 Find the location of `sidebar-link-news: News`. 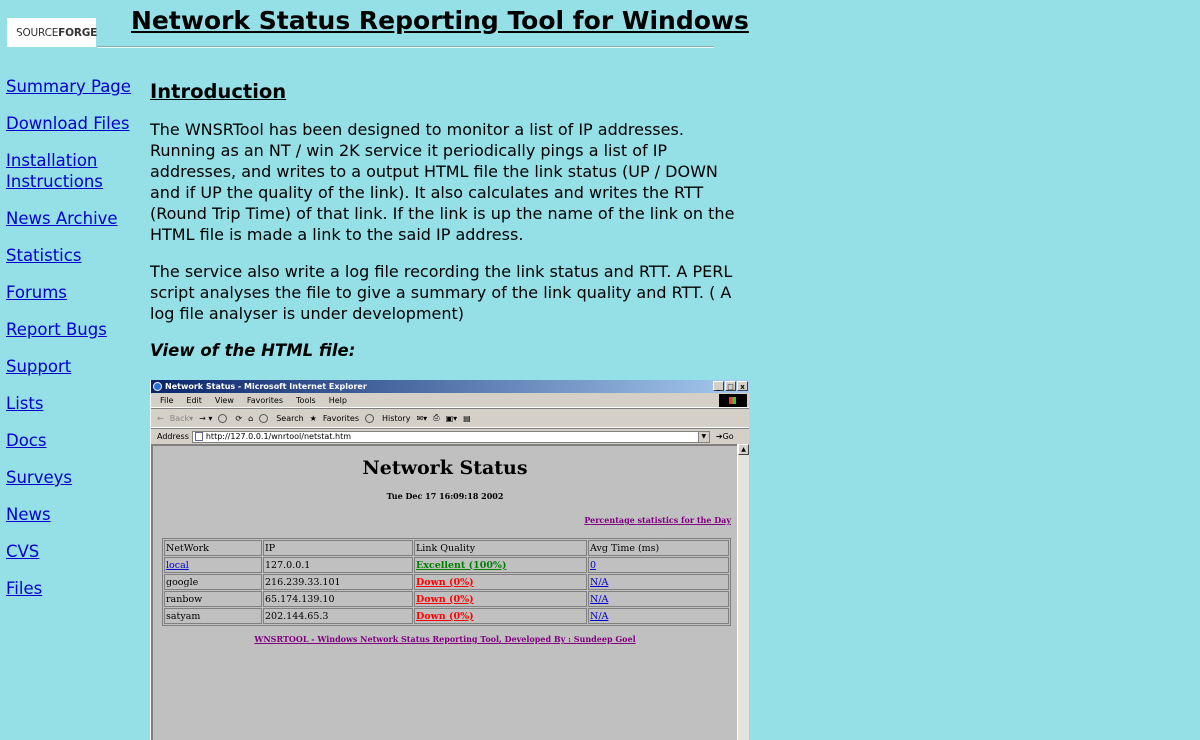

sidebar-link-news: News is located at coordinates (71, 514).